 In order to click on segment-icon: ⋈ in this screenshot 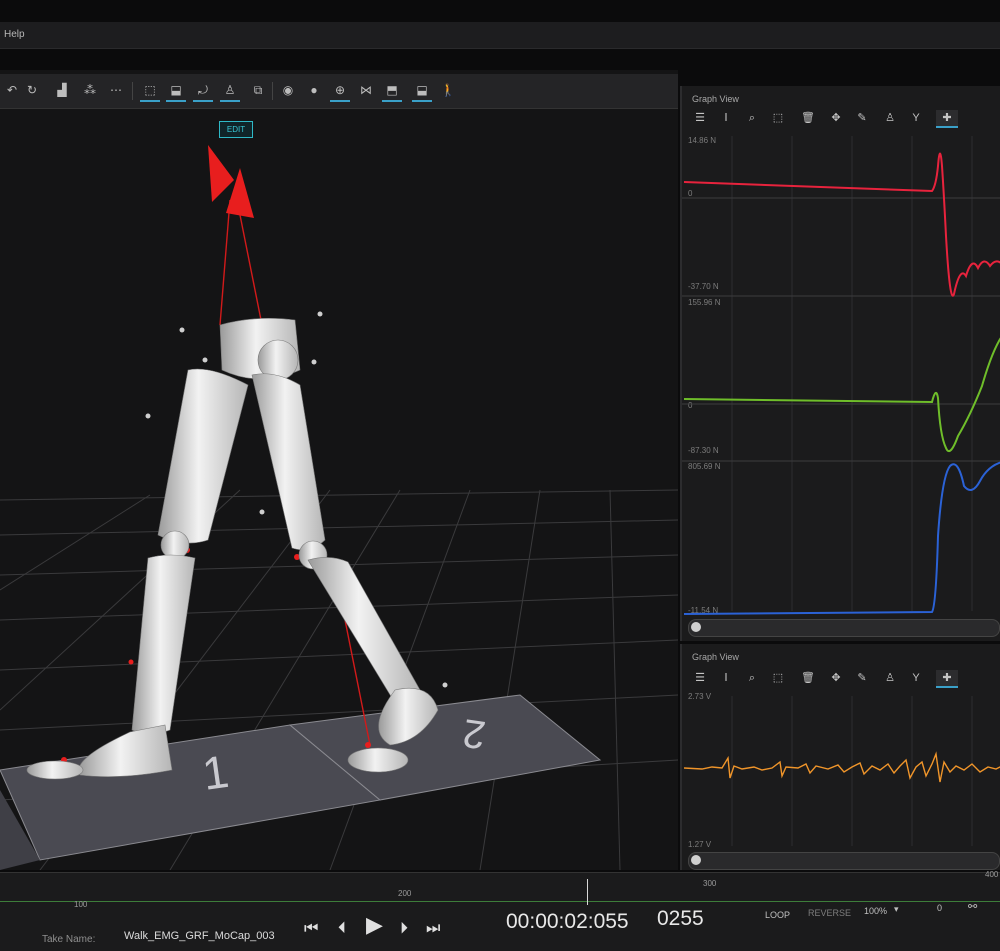, I will do `click(366, 90)`.